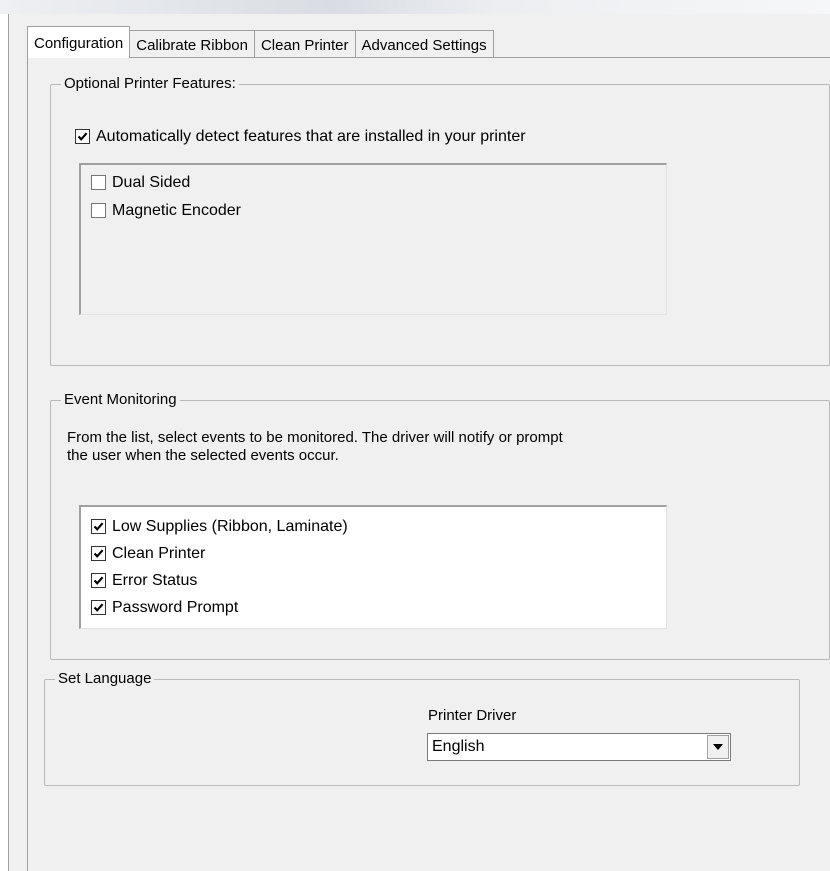 This screenshot has height=871, width=830. I want to click on error-status-label: Error Status, so click(155, 580).